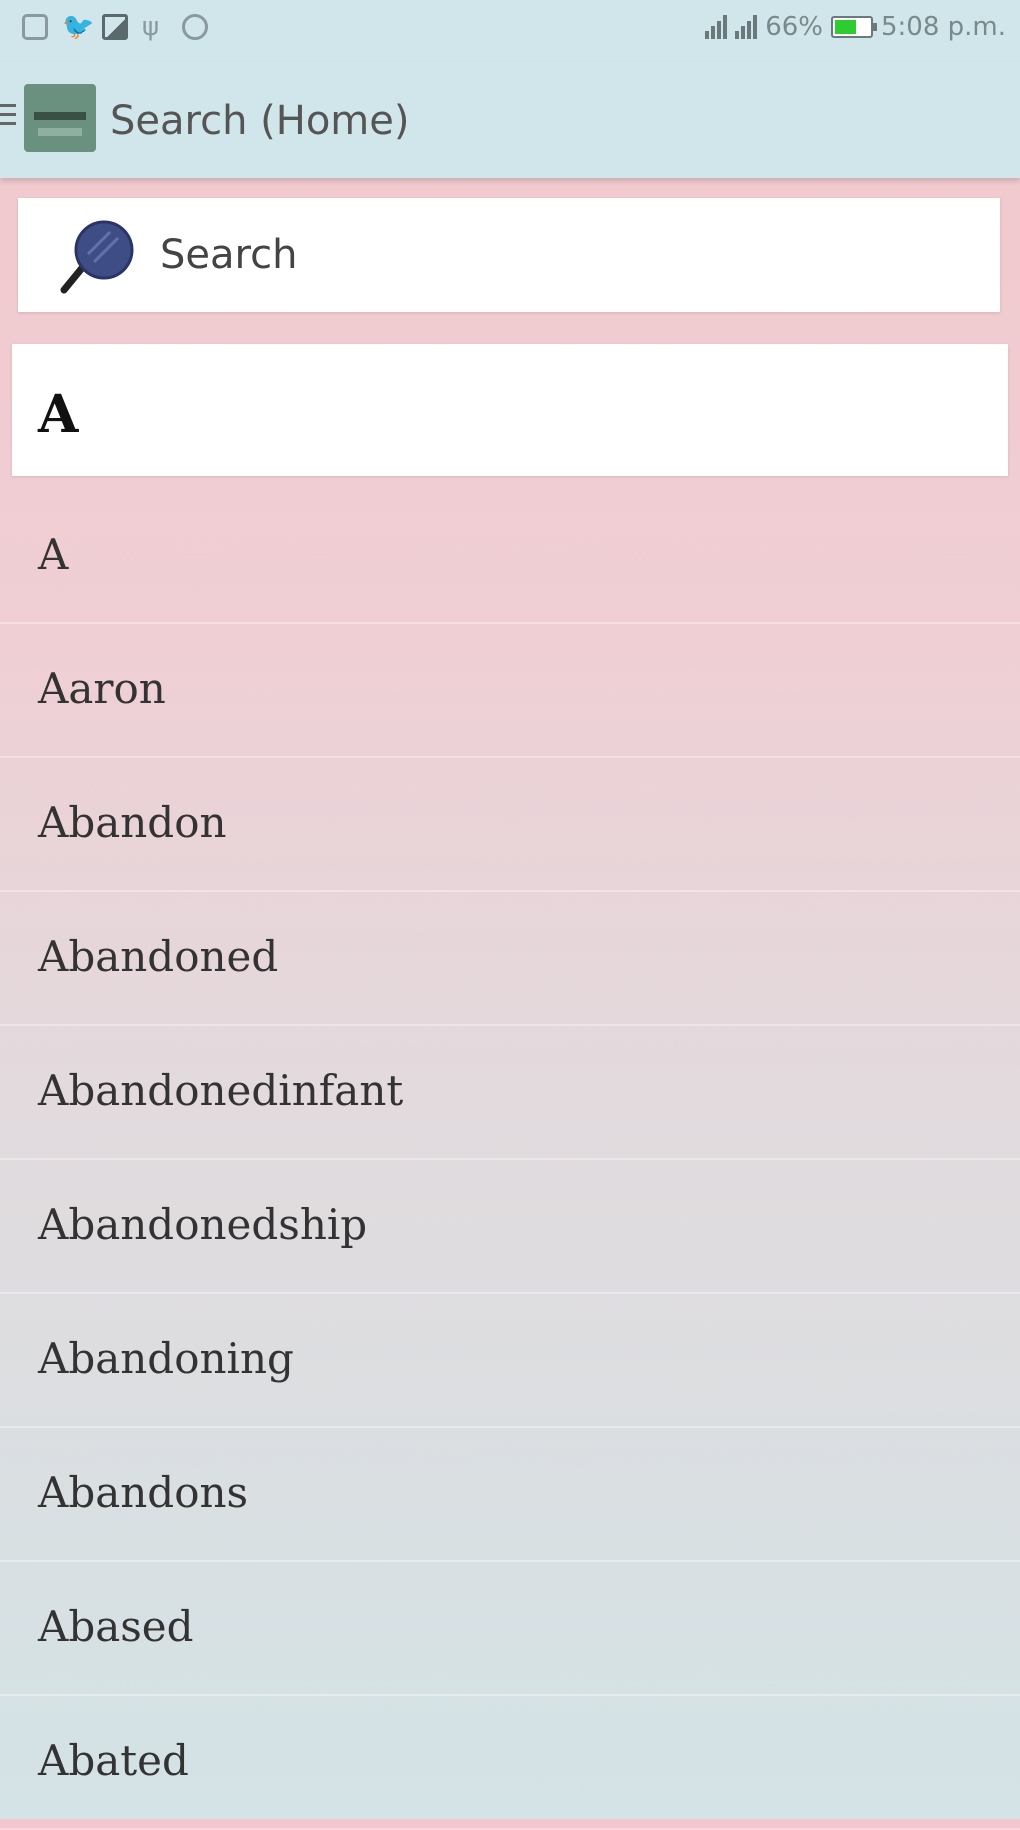 The width and height of the screenshot is (1020, 1830). I want to click on battery-fill, so click(845, 27).